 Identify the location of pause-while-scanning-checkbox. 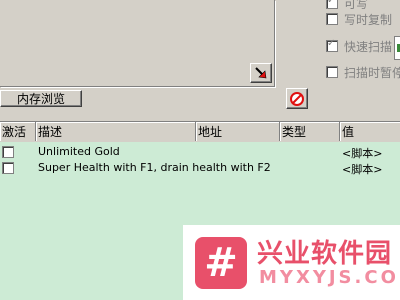
(332, 72).